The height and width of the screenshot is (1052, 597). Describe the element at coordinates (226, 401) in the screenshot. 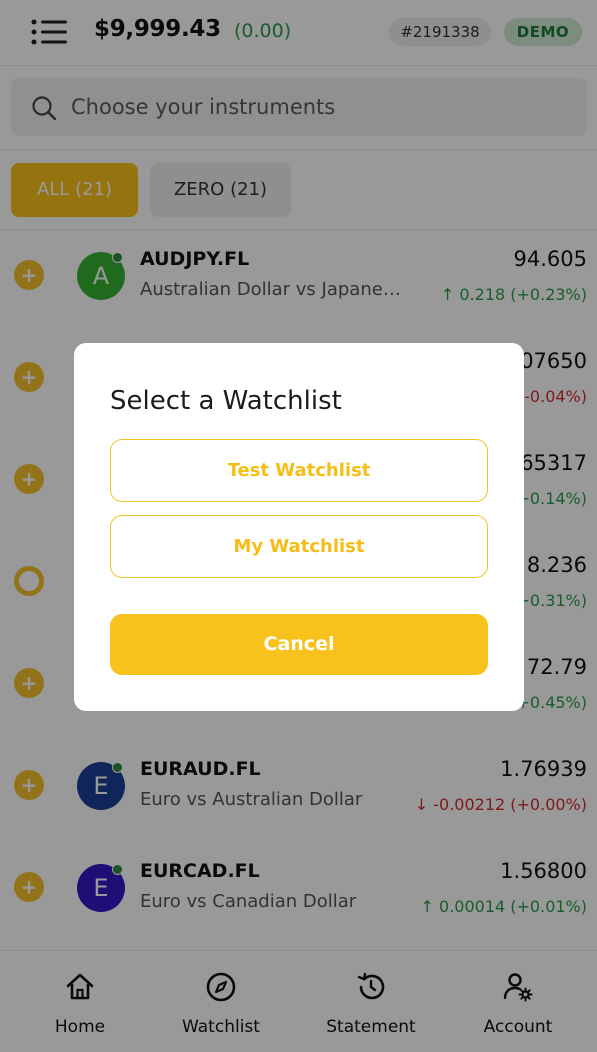

I see `dialog-title: Select a Watchlist` at that location.